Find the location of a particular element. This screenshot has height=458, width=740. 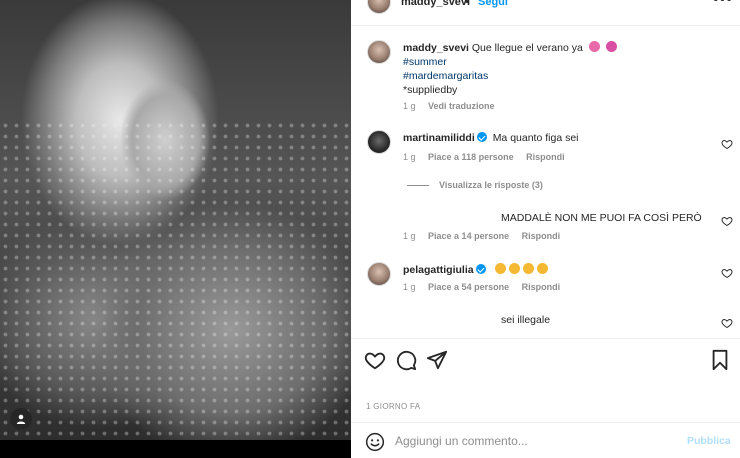

flower-emoji-icon is located at coordinates (611, 46).